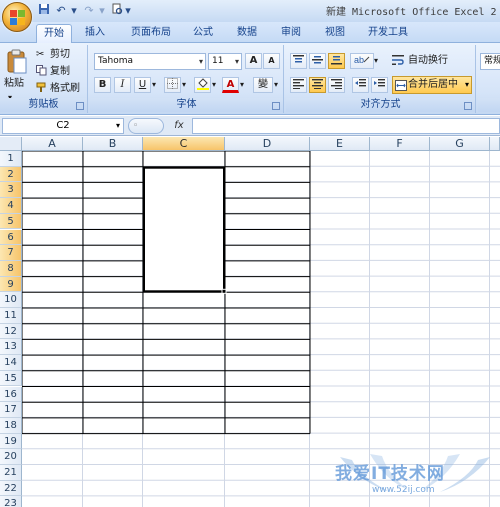 Image resolution: width=500 pixels, height=507 pixels. I want to click on column-header-g: G, so click(460, 144).